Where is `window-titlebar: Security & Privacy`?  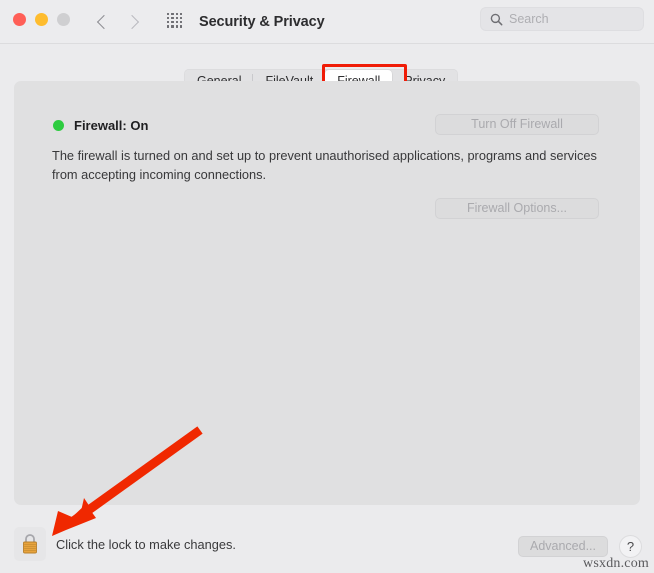 window-titlebar: Security & Privacy is located at coordinates (327, 22).